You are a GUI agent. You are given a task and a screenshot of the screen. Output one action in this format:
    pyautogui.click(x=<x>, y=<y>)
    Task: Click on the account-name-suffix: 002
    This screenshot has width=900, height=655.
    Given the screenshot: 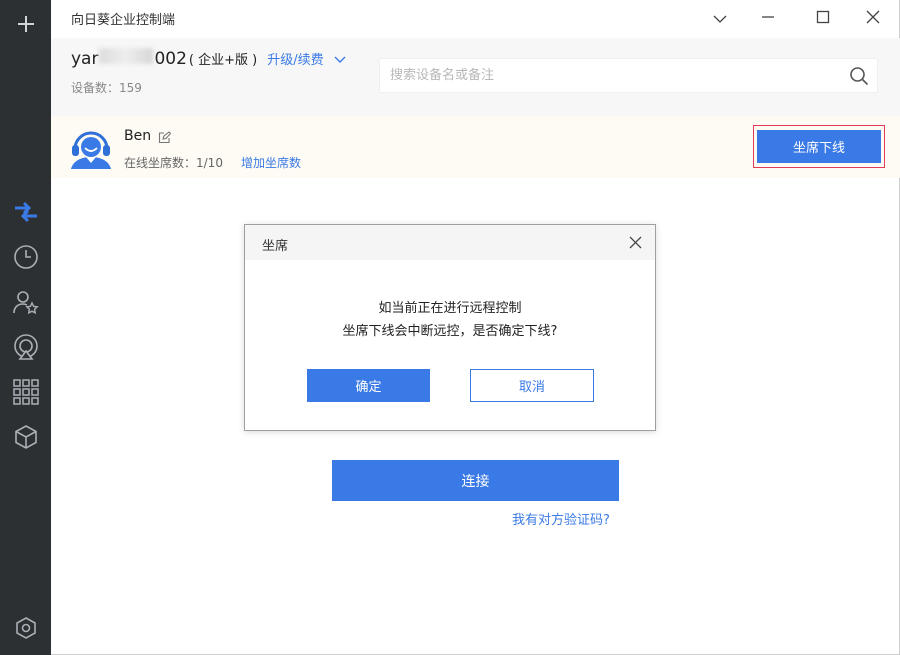 What is the action you would take?
    pyautogui.click(x=170, y=59)
    